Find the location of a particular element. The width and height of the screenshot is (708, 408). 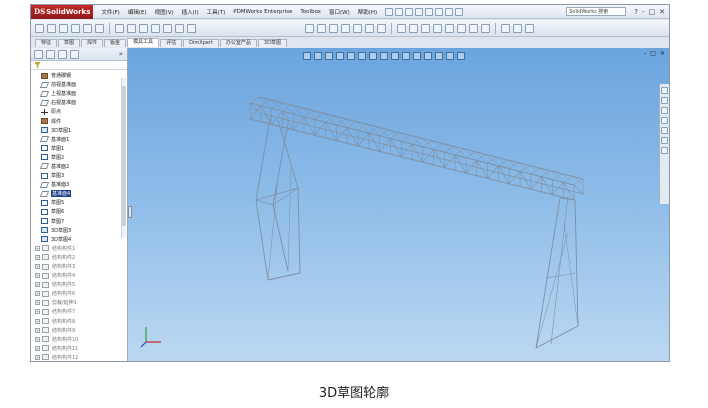

instant3d-icon is located at coordinates (505, 28).